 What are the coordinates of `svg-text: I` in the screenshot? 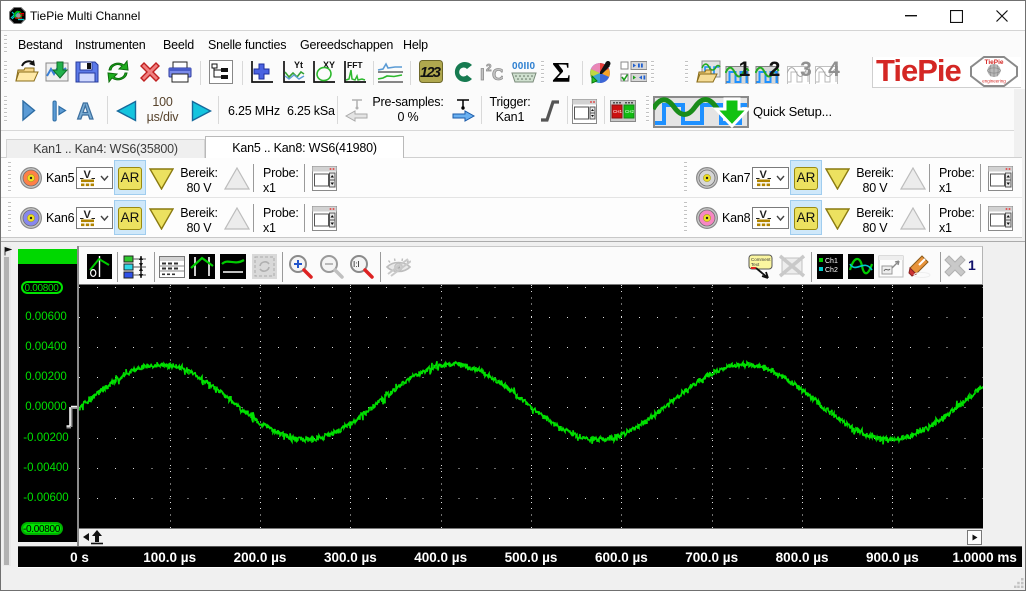 It's located at (482, 74).